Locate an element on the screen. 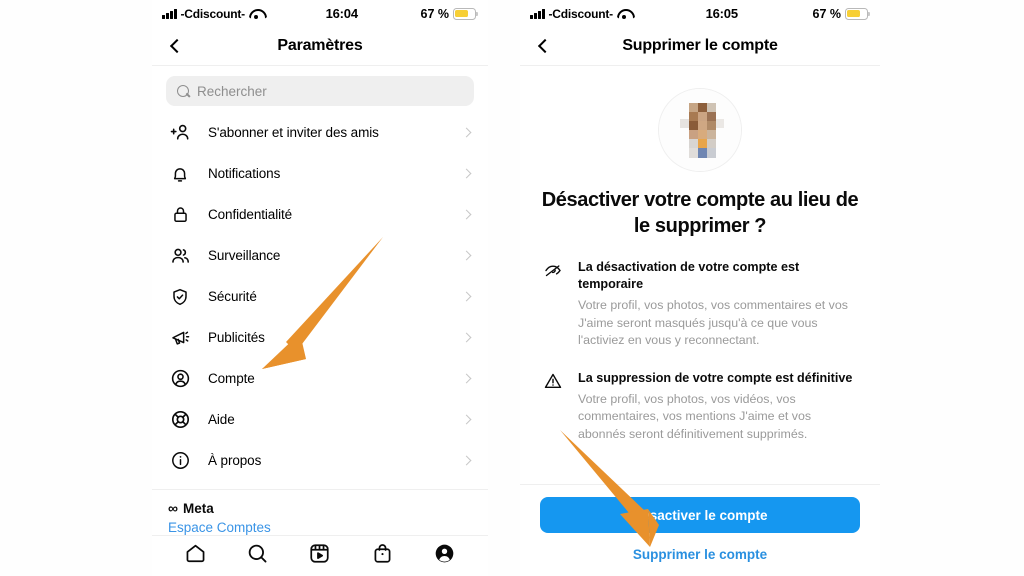  bottom-tab-bar is located at coordinates (320, 555).